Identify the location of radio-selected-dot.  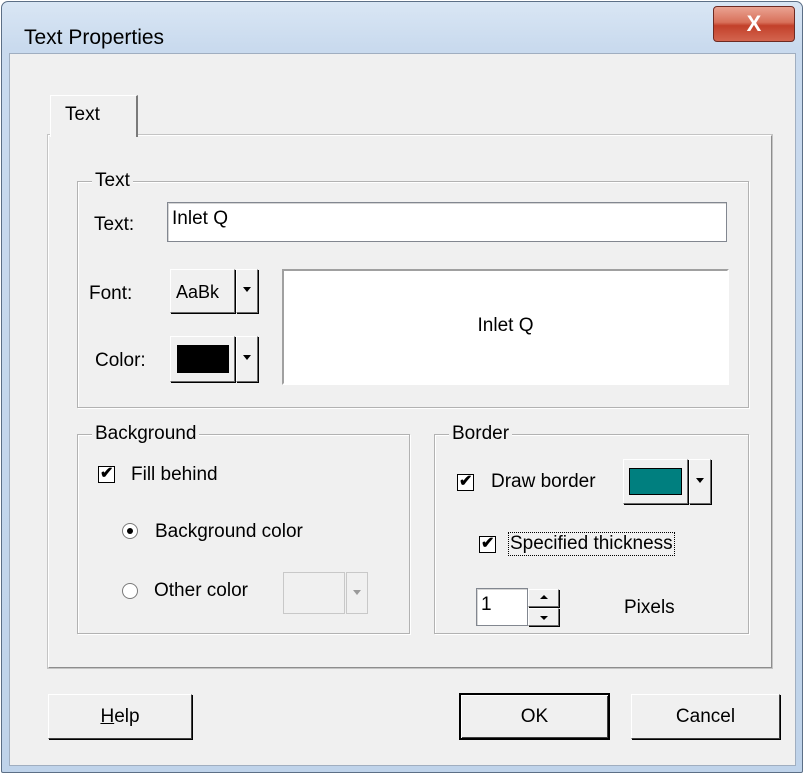
(130, 531).